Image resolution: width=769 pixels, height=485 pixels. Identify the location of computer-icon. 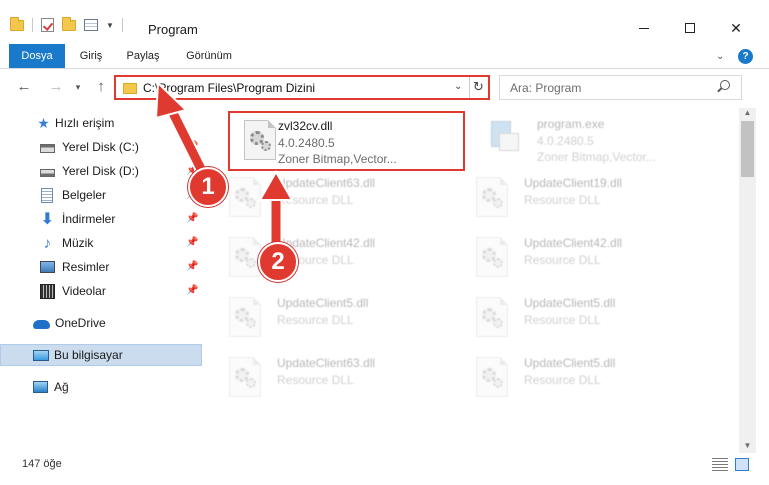
(41, 355).